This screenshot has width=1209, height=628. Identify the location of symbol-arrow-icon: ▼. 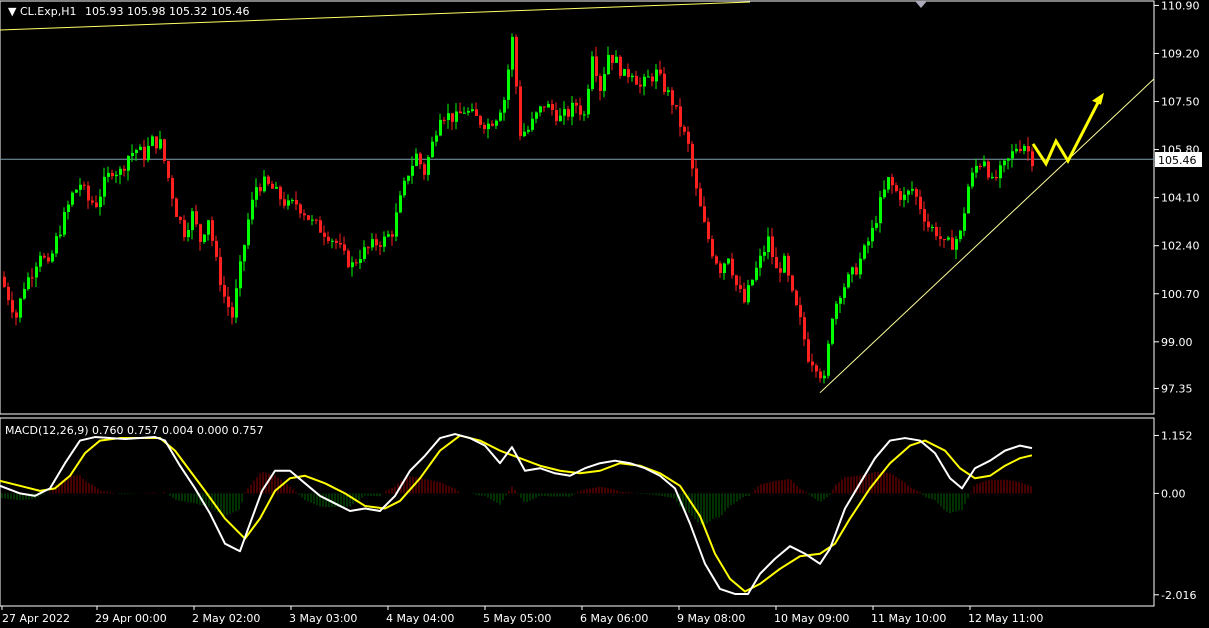
(12, 11).